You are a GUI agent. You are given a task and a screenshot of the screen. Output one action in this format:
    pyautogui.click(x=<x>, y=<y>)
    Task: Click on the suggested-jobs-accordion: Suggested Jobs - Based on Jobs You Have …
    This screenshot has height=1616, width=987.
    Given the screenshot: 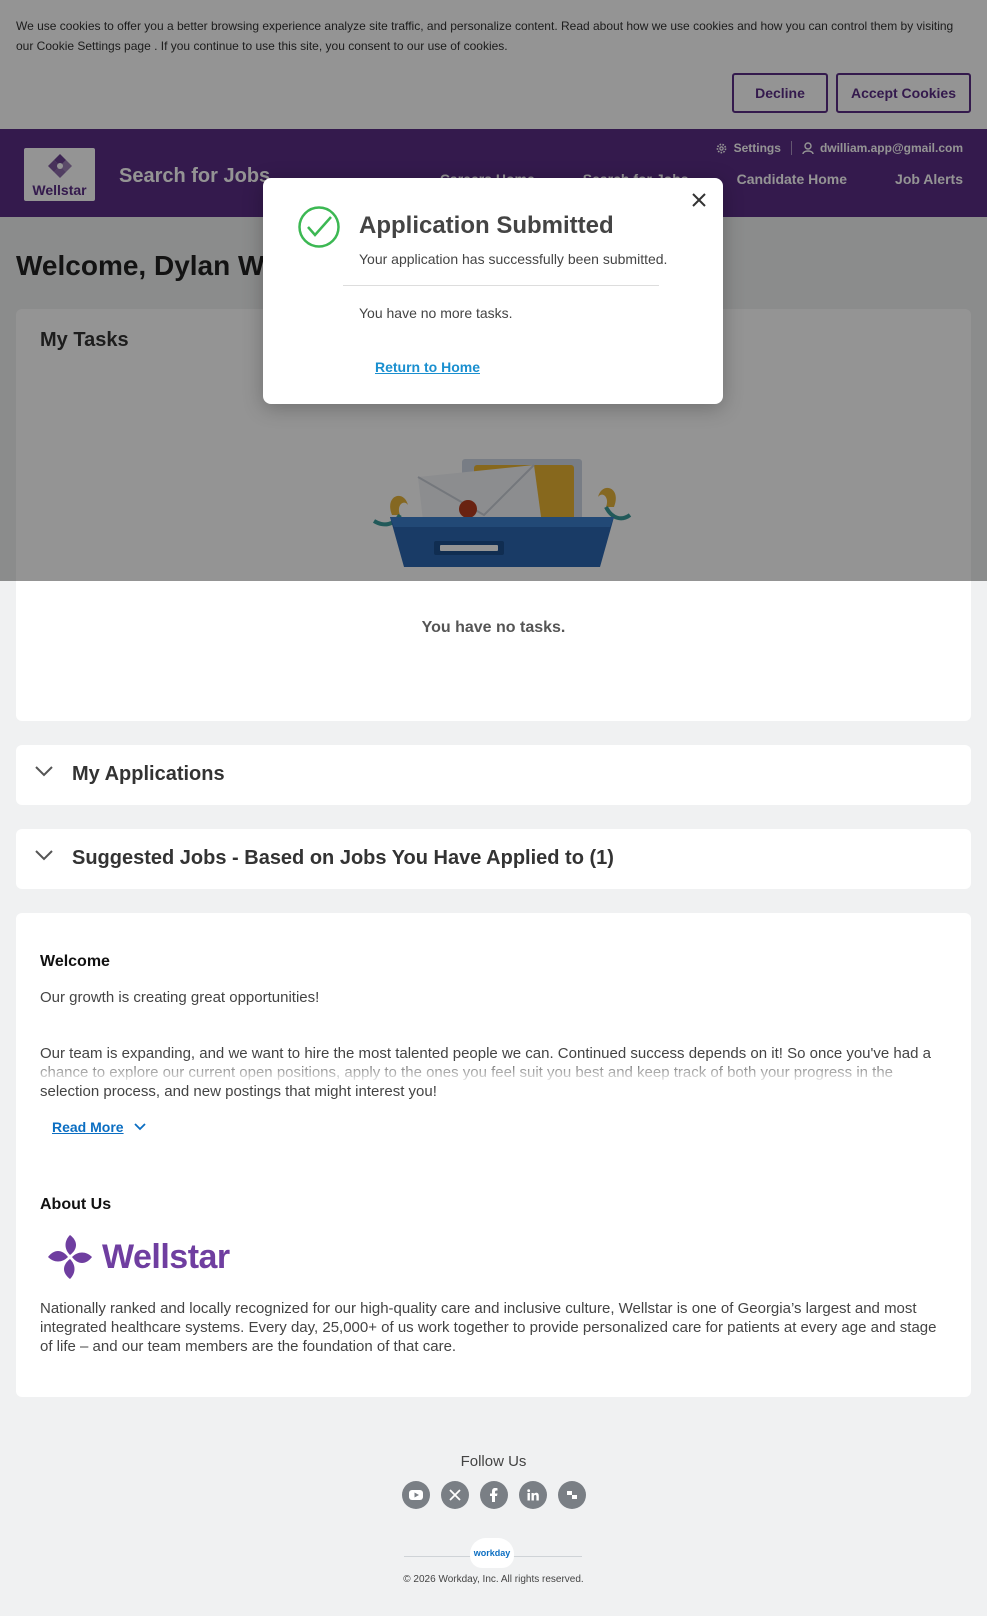 What is the action you would take?
    pyautogui.click(x=493, y=859)
    